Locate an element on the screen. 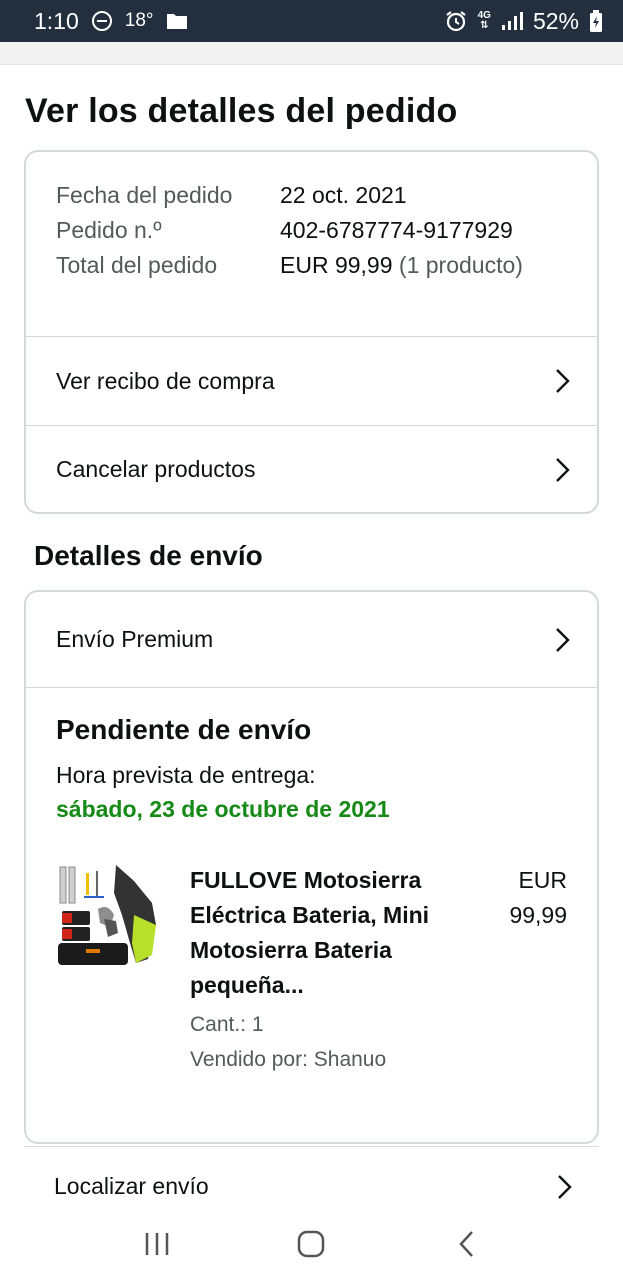  recents-icon is located at coordinates (157, 1244).